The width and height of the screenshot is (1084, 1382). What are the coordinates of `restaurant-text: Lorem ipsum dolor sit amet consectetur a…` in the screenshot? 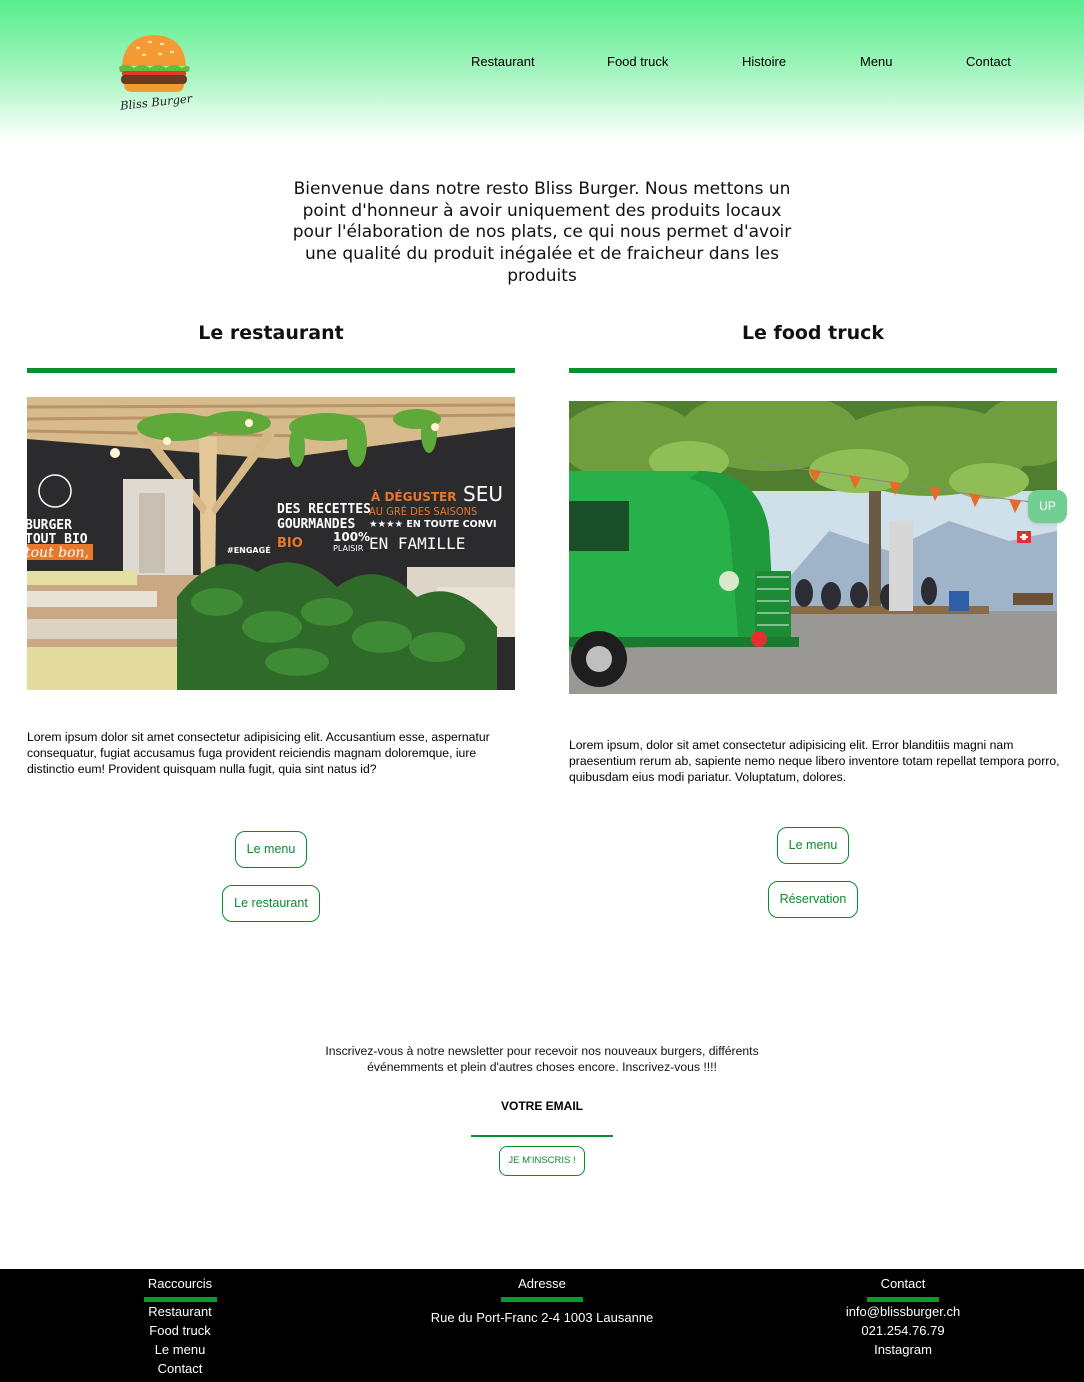 It's located at (258, 753).